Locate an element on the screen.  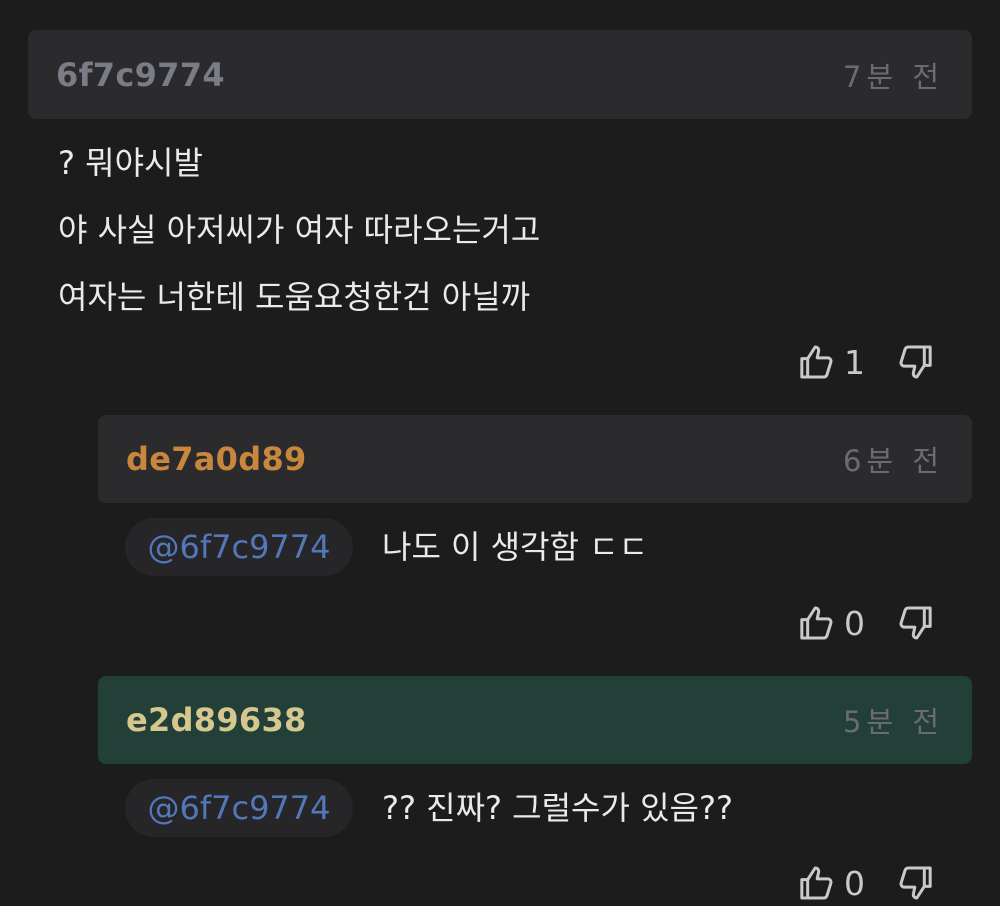
comment-line: ? 뭐야시발 is located at coordinates (130, 163).